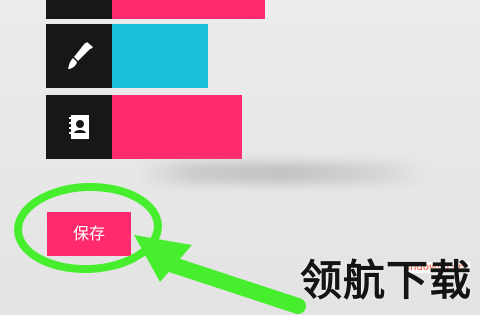 Image resolution: width=480 pixels, height=315 pixels. What do you see at coordinates (79, 127) in the screenshot?
I see `contact-card-icon` at bounding box center [79, 127].